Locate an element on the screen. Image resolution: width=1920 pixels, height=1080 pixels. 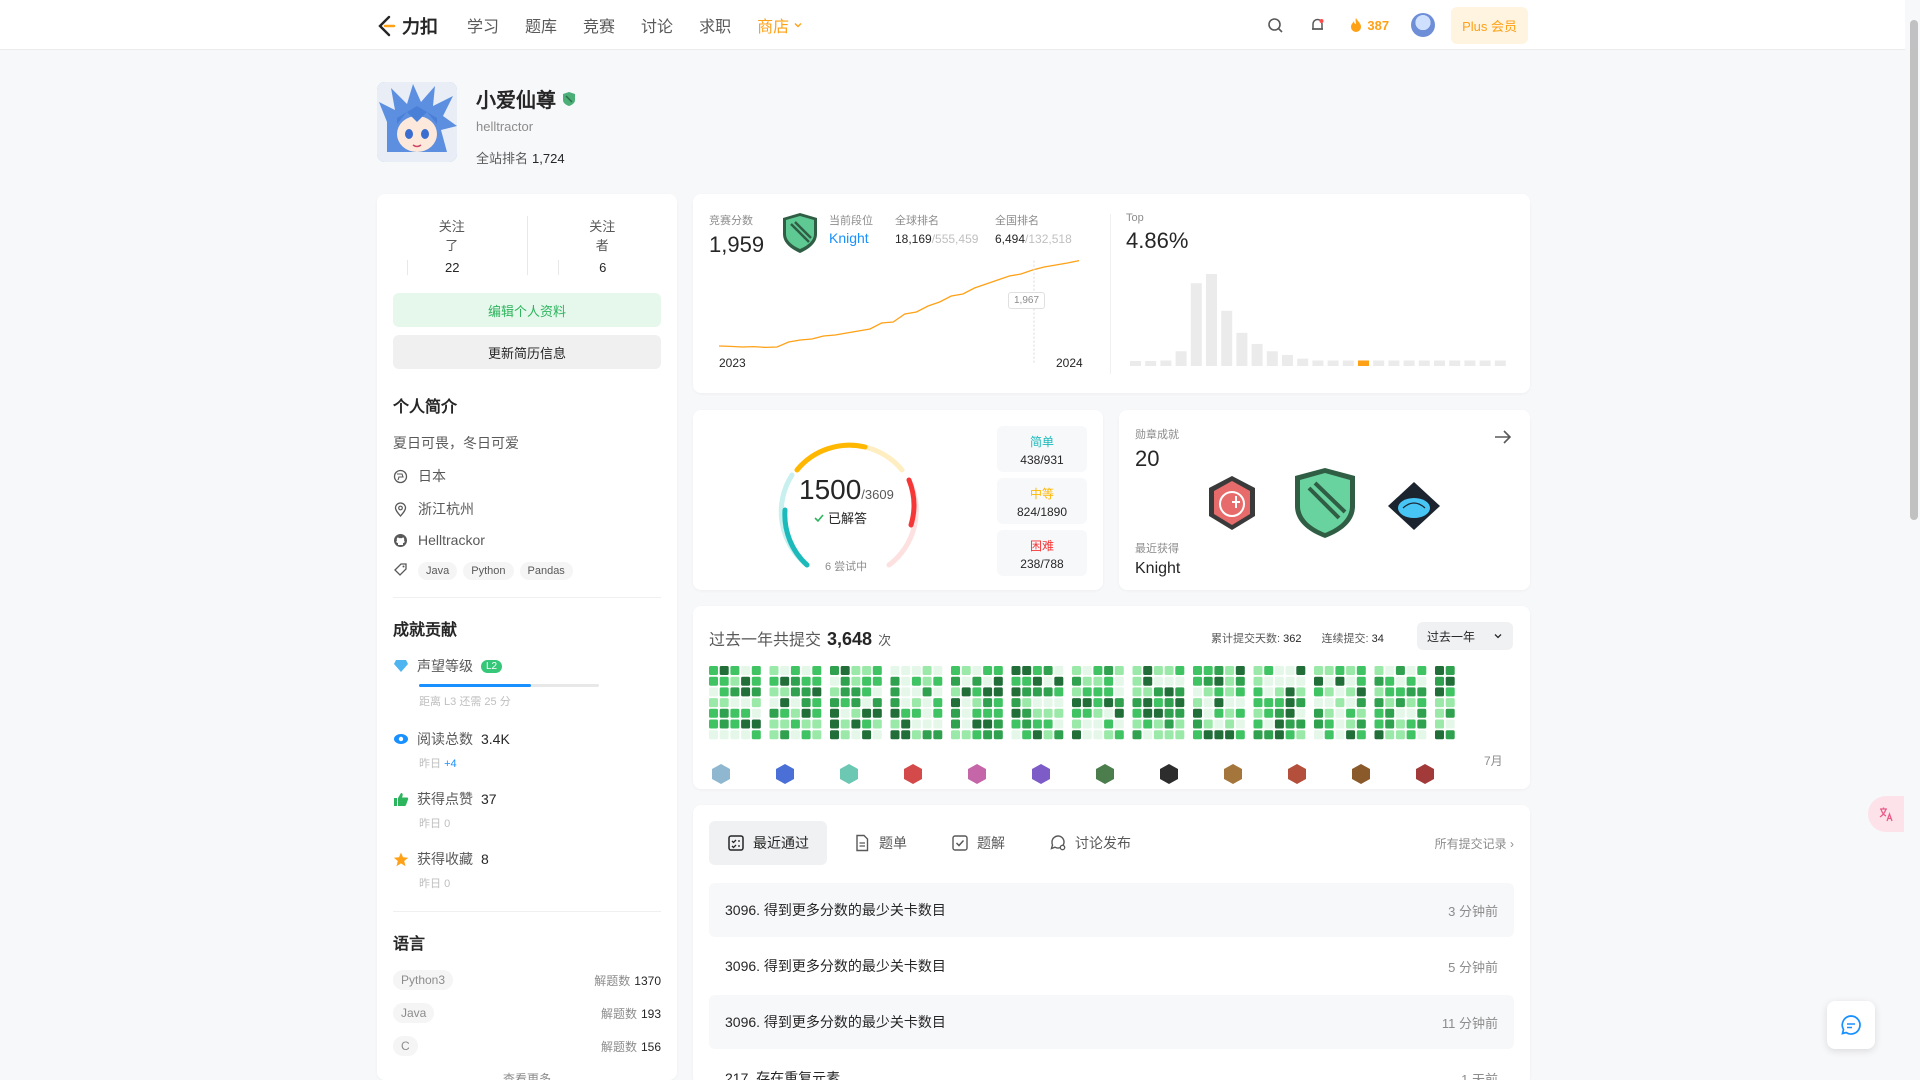
nav-item-contest: 竞赛 is located at coordinates (599, 25).